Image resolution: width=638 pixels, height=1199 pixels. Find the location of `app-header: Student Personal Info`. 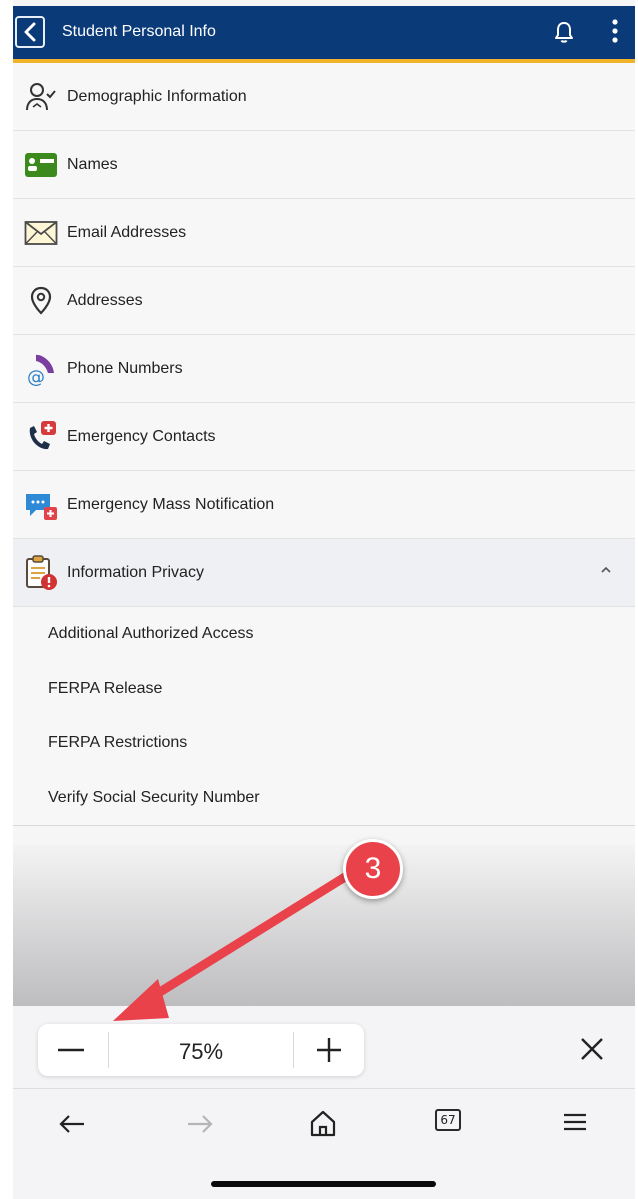

app-header: Student Personal Info is located at coordinates (324, 34).